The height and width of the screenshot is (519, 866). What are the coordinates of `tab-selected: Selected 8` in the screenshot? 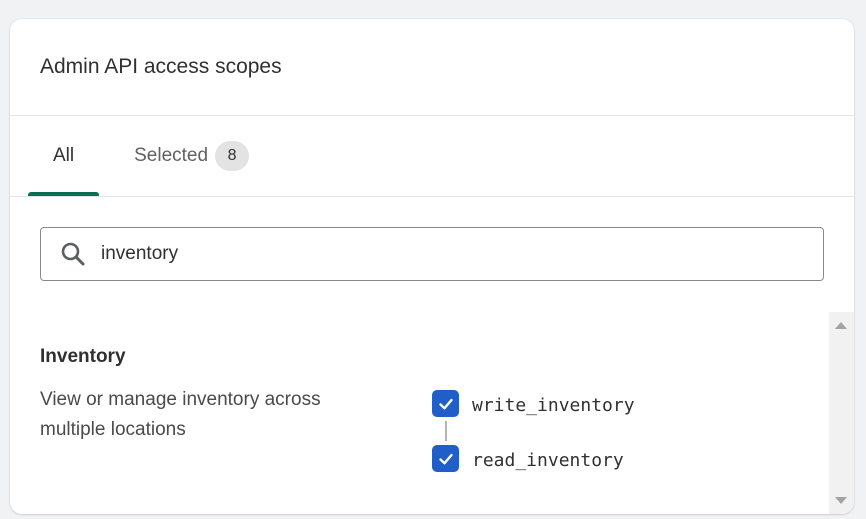 It's located at (191, 156).